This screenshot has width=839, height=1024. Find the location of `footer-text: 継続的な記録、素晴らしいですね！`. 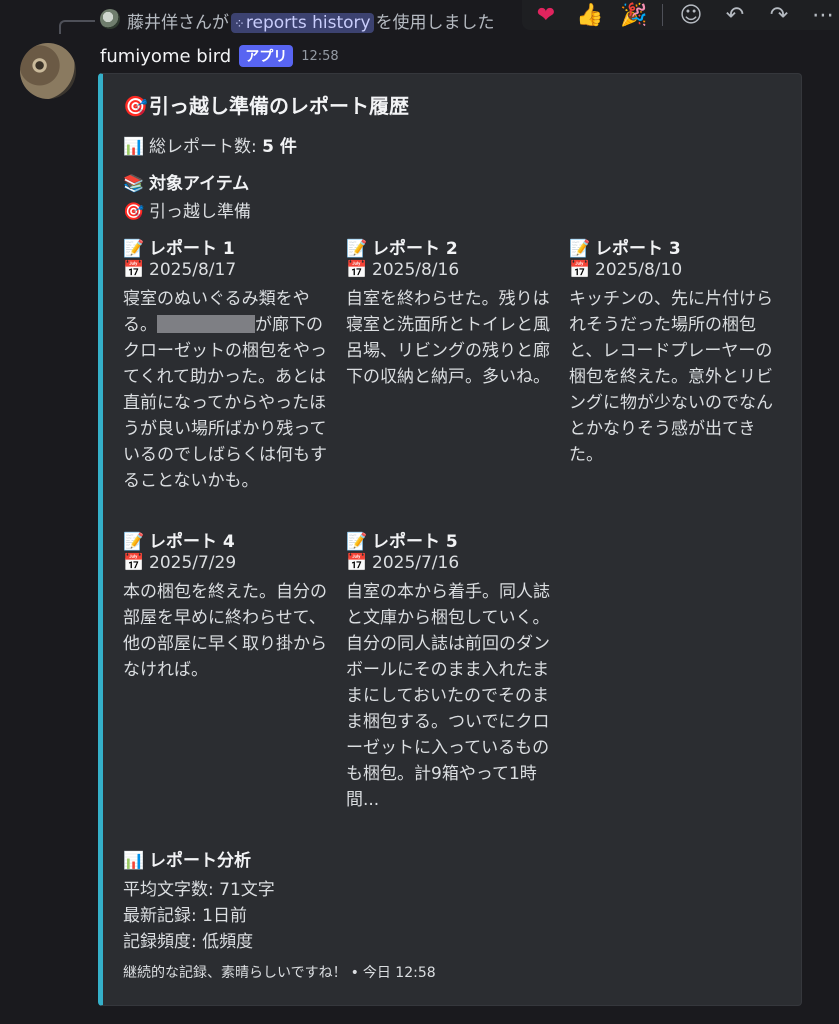

footer-text: 継続的な記録、素晴らしいですね！ is located at coordinates (235, 973).